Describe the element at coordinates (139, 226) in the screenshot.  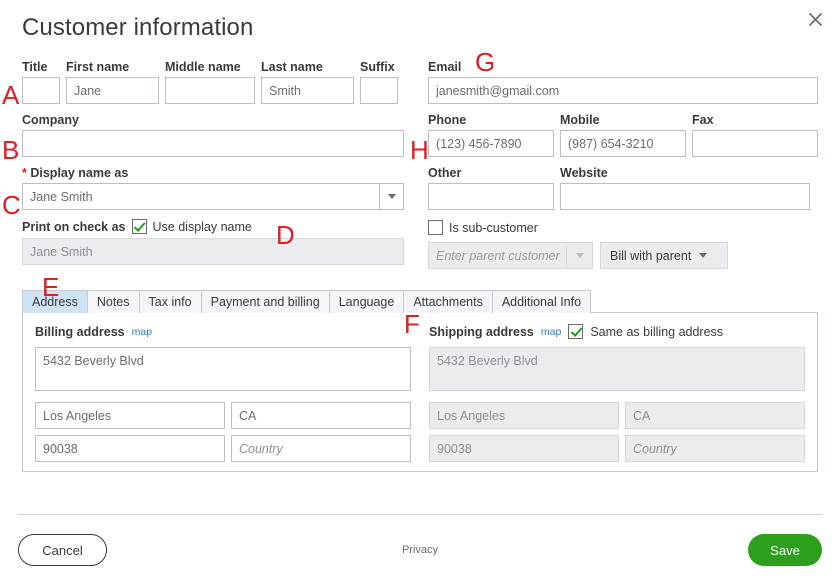
I see `use-display-name-checkbox` at that location.